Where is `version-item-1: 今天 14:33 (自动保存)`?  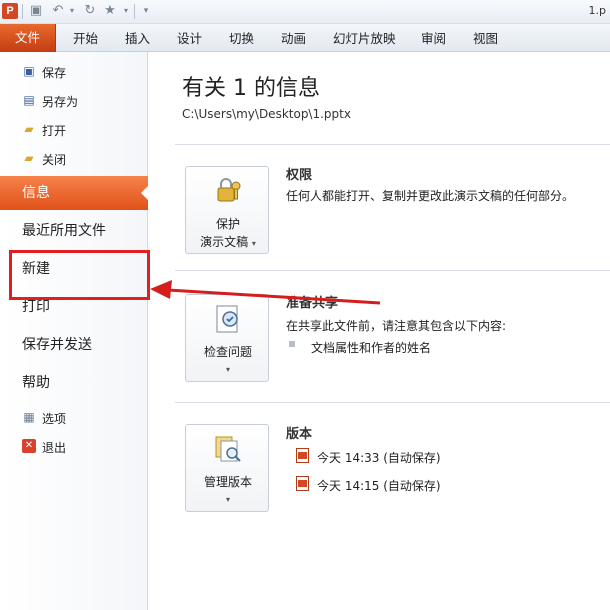
version-item-1: 今天 14:33 (自动保存) is located at coordinates (379, 457).